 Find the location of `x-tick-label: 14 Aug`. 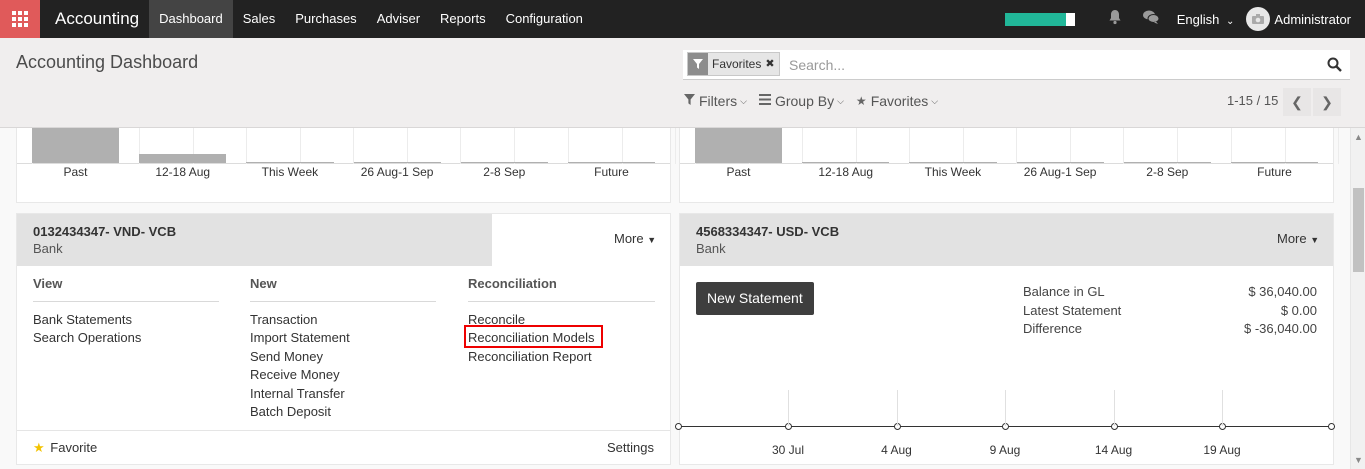

x-tick-label: 14 Aug is located at coordinates (1113, 450).